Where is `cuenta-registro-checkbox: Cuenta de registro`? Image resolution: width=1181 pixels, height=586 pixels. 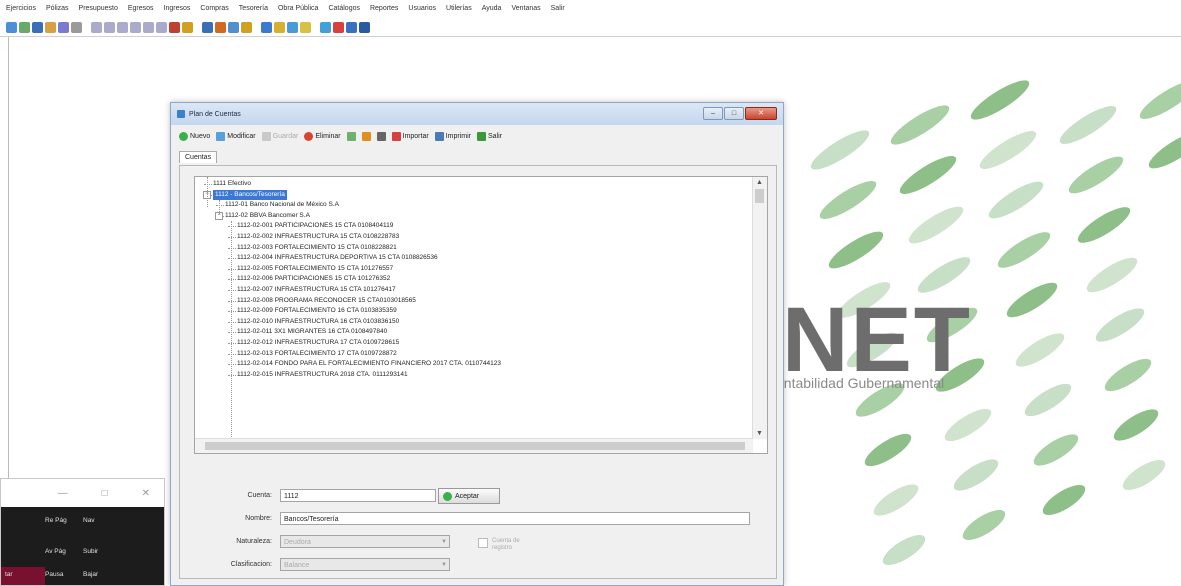
cuenta-registro-checkbox: Cuenta de registro is located at coordinates (505, 545).